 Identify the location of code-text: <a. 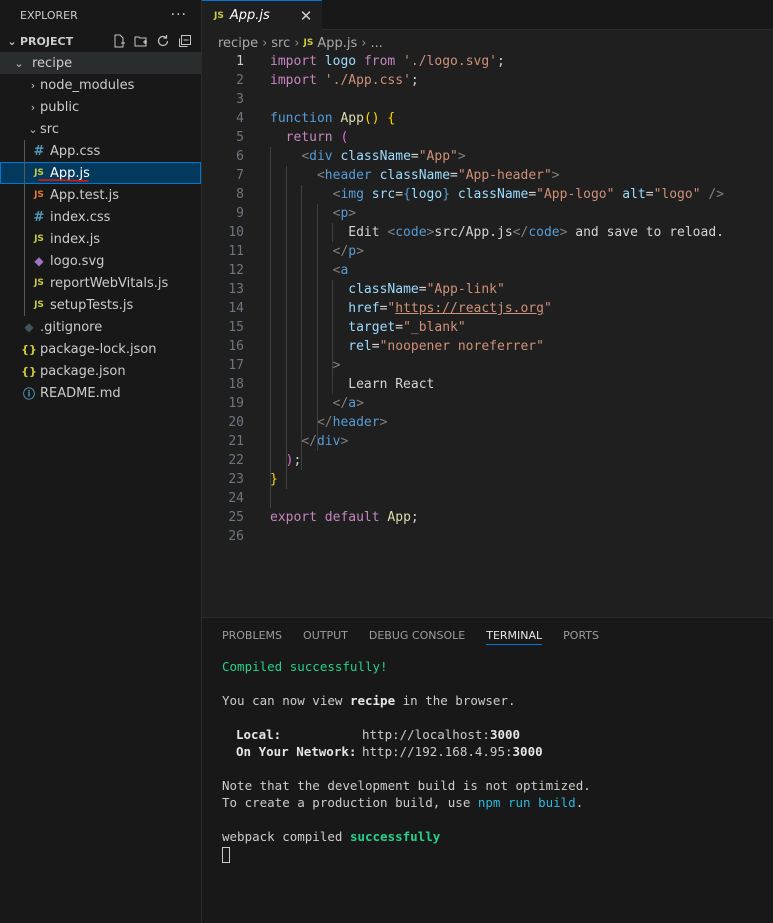
(340, 270).